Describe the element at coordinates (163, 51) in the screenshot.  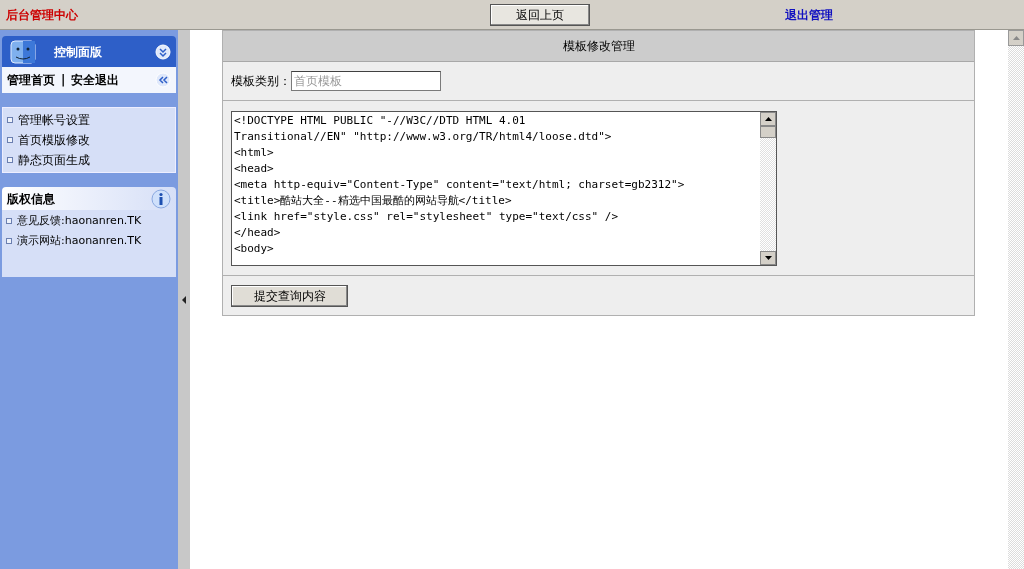
I see `collapse-icon` at that location.